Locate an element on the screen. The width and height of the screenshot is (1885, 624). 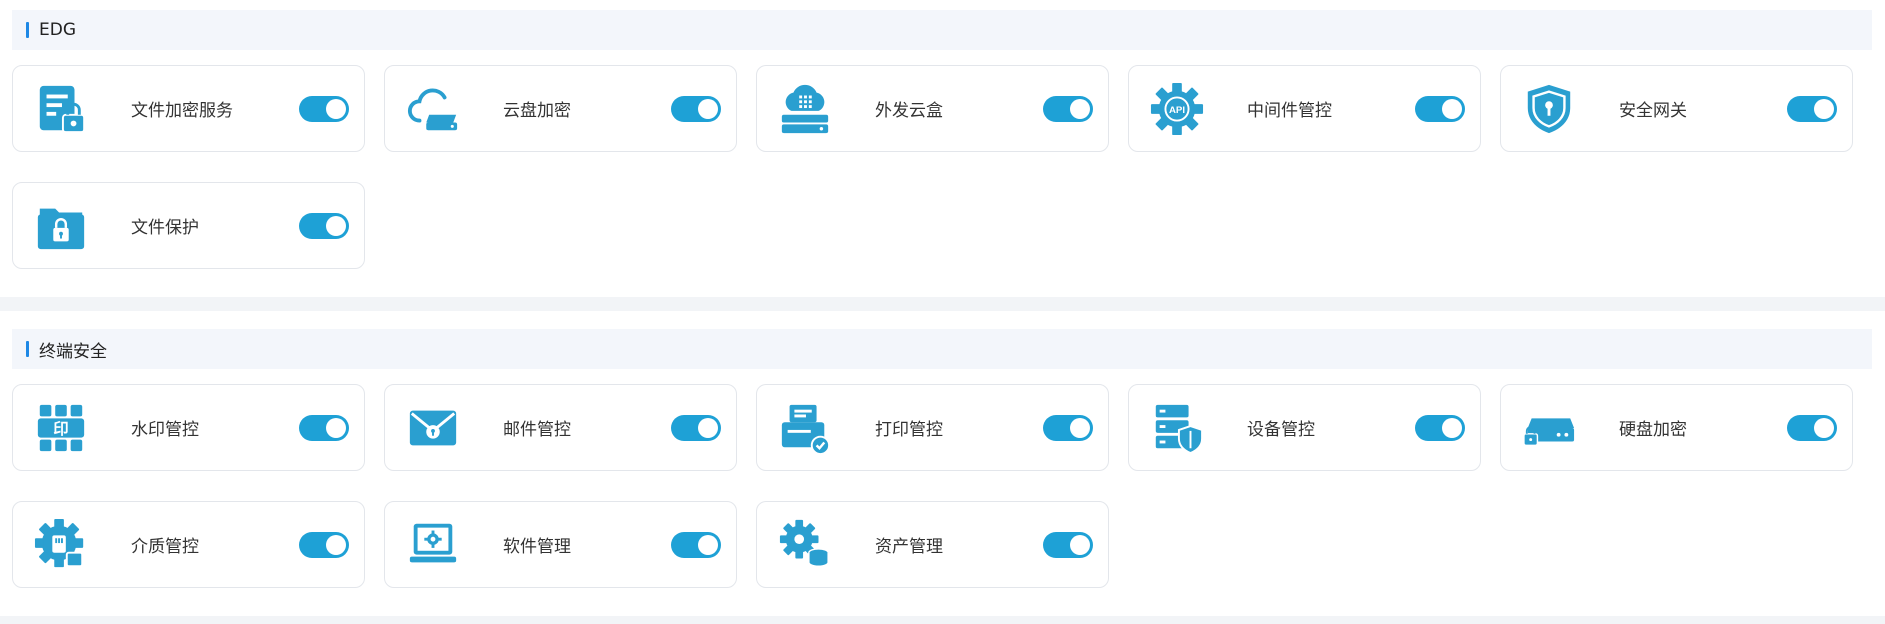
card-mail-control: 邮件管控 is located at coordinates (560, 427).